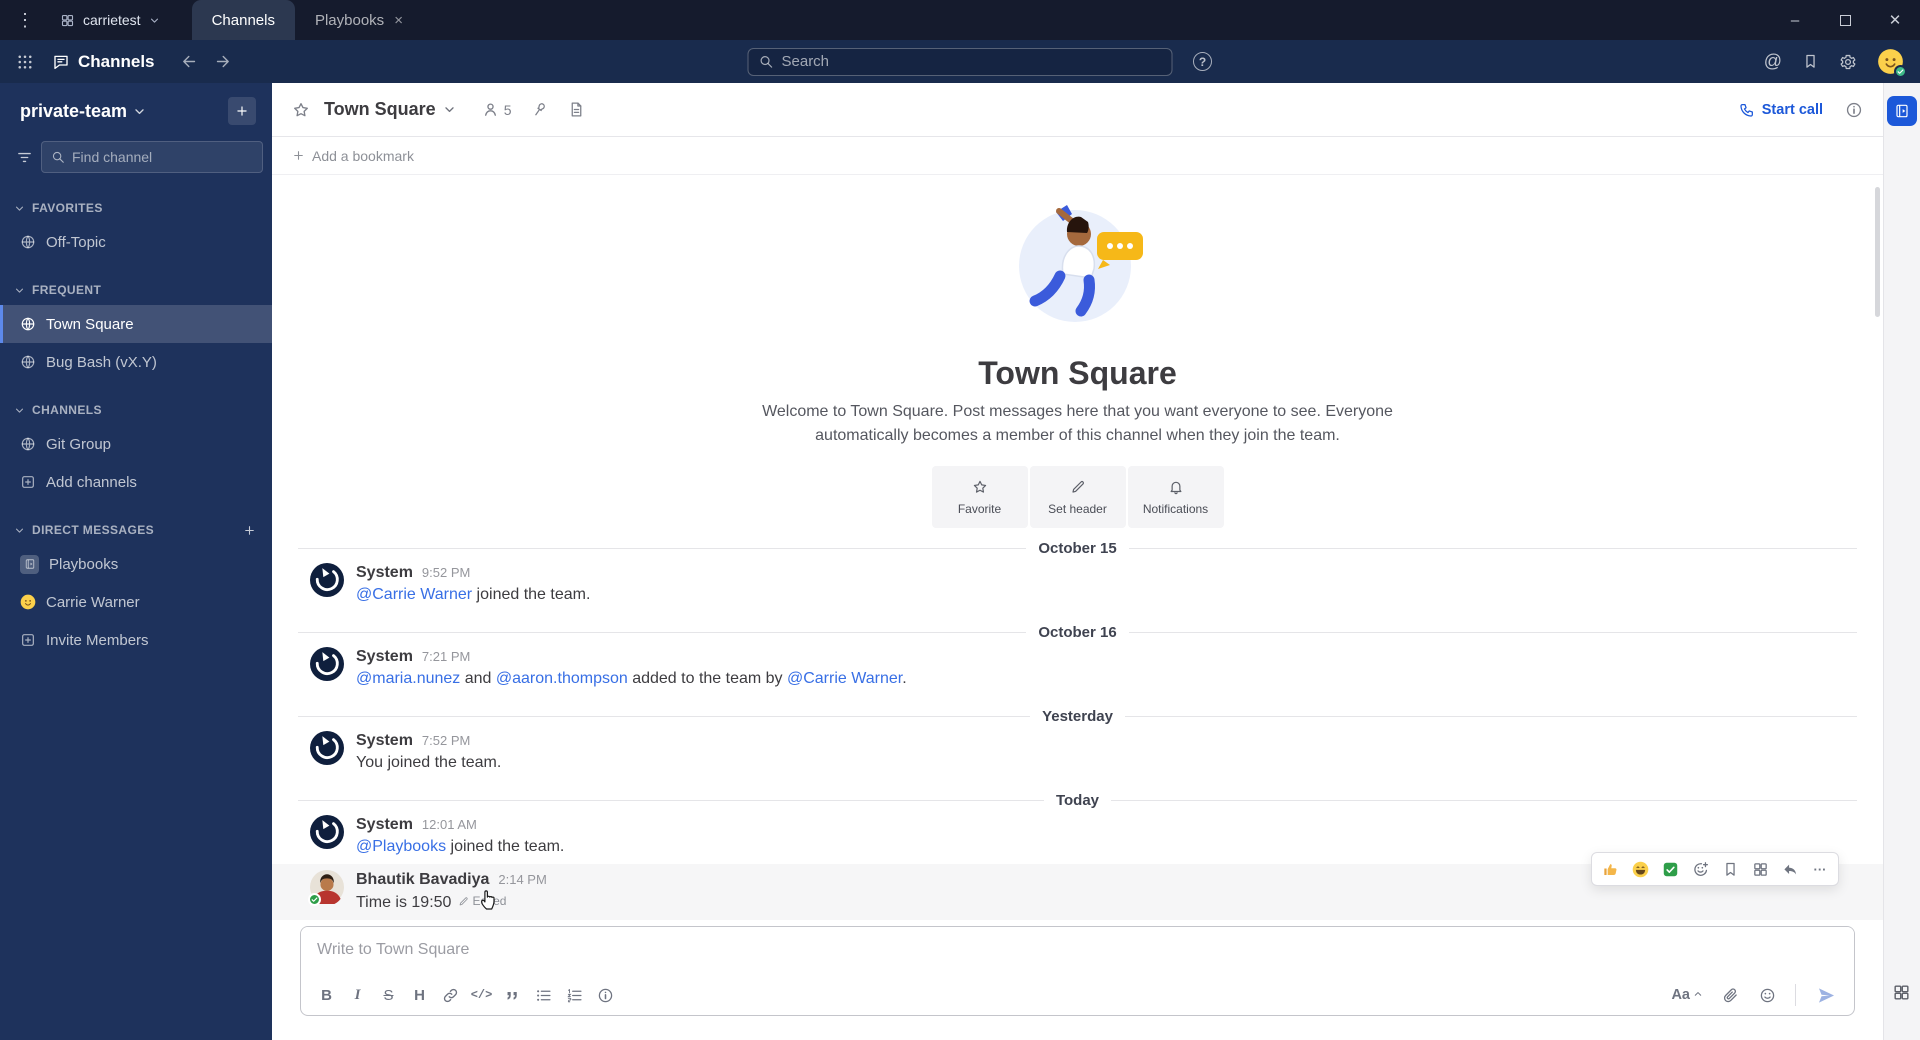 The image size is (1920, 1040). I want to click on channel-files-icon, so click(576, 109).